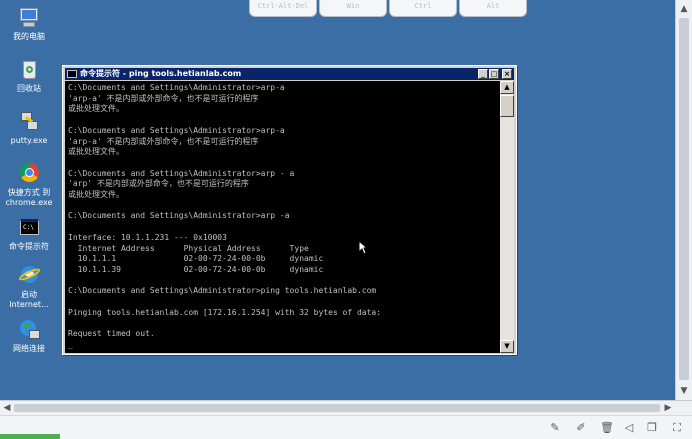 This screenshot has width=692, height=439. What do you see at coordinates (29, 18) in the screenshot?
I see `computer-icon` at bounding box center [29, 18].